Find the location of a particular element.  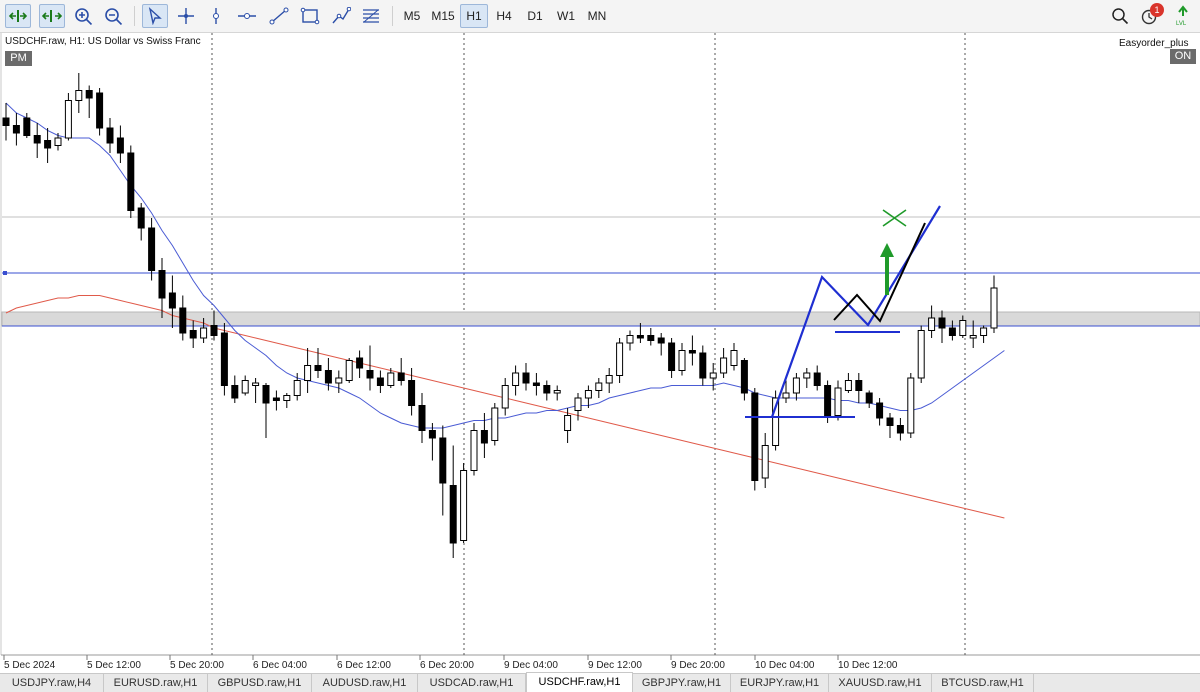

search-icon is located at coordinates (1120, 16).